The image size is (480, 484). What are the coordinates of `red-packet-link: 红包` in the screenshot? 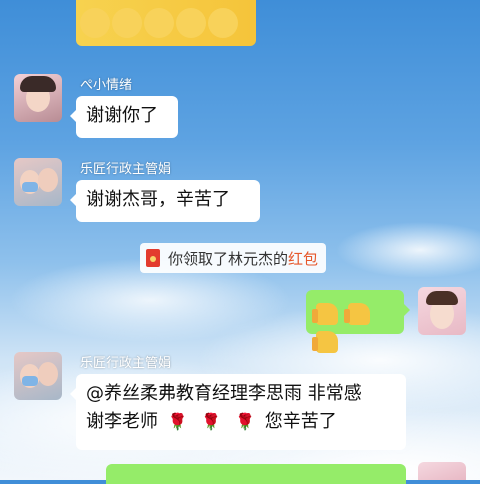 It's located at (303, 258).